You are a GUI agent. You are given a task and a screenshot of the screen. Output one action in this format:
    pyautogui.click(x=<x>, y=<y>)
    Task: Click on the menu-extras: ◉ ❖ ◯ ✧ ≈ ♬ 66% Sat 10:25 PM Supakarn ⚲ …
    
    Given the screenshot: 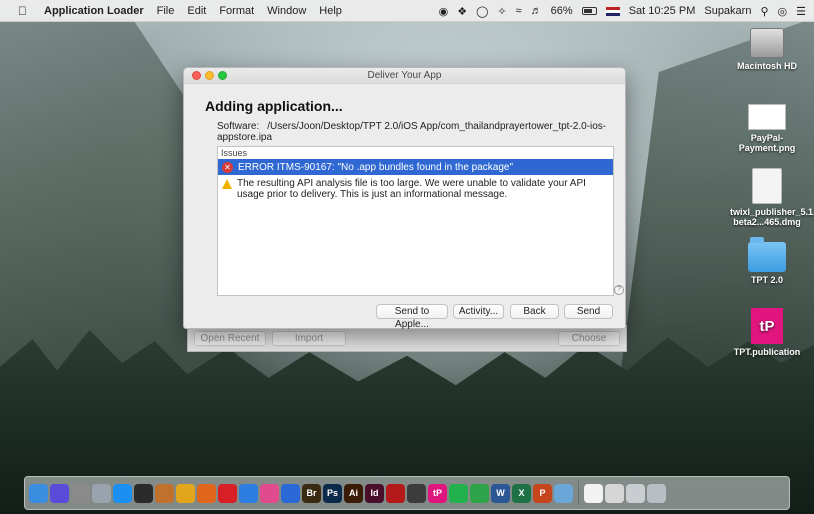 What is the action you would take?
    pyautogui.click(x=622, y=11)
    